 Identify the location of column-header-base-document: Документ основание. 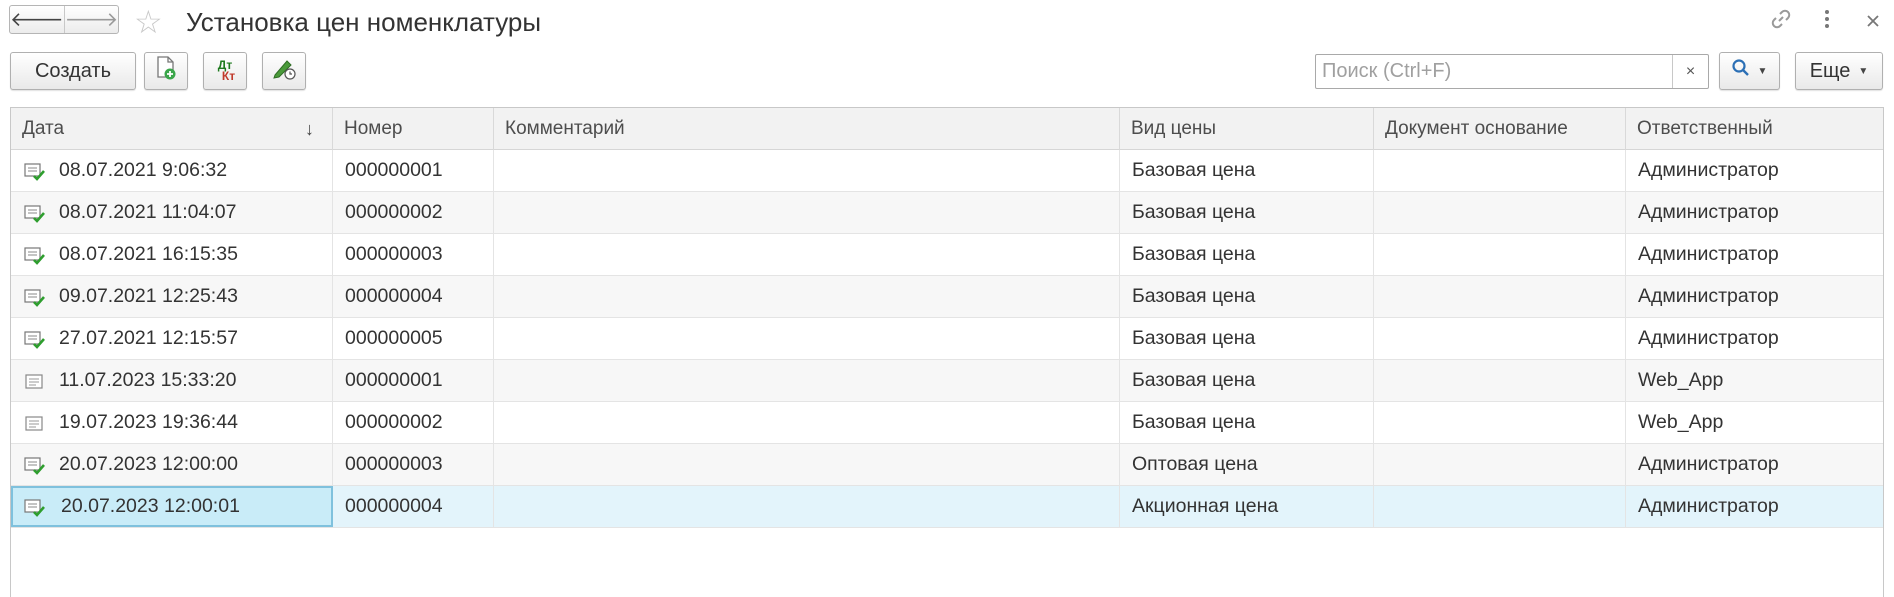
(1500, 129).